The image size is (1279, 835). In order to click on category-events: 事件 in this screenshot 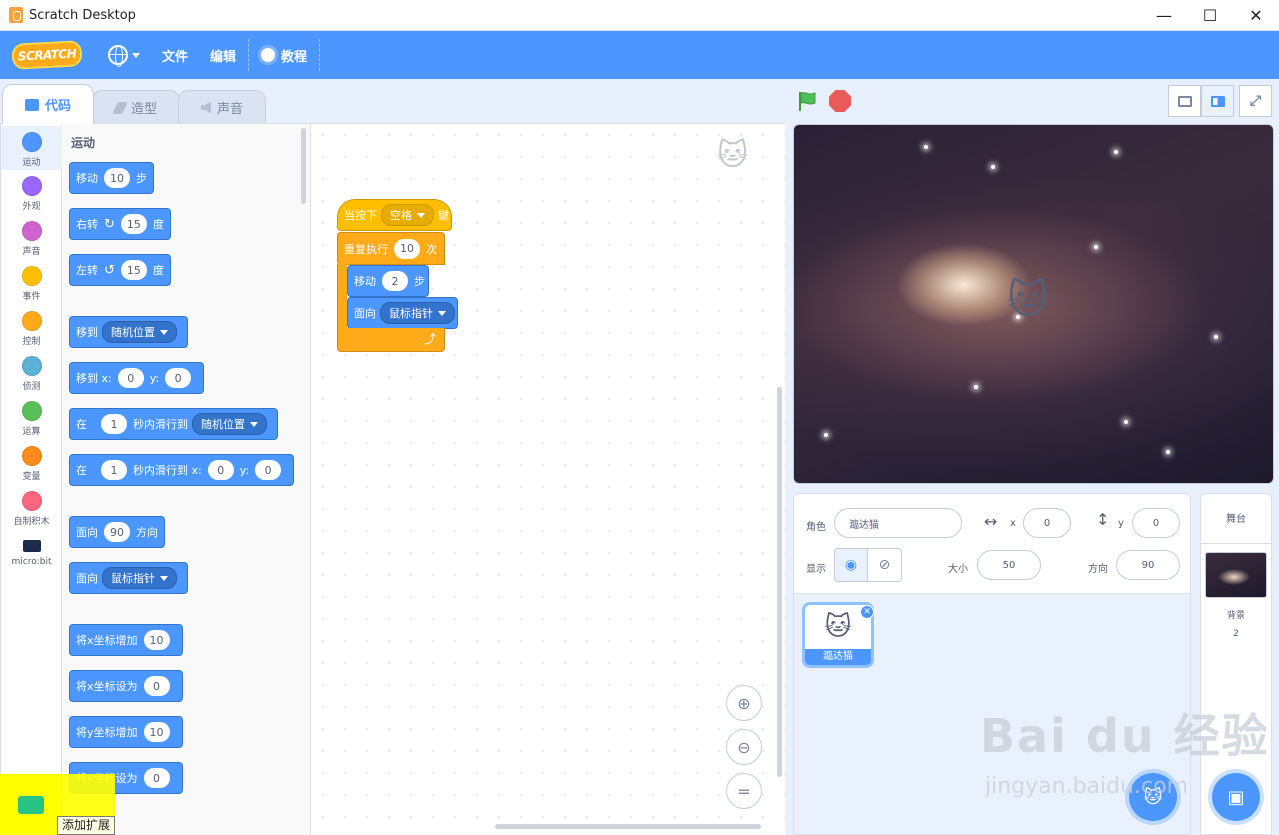, I will do `click(31, 284)`.